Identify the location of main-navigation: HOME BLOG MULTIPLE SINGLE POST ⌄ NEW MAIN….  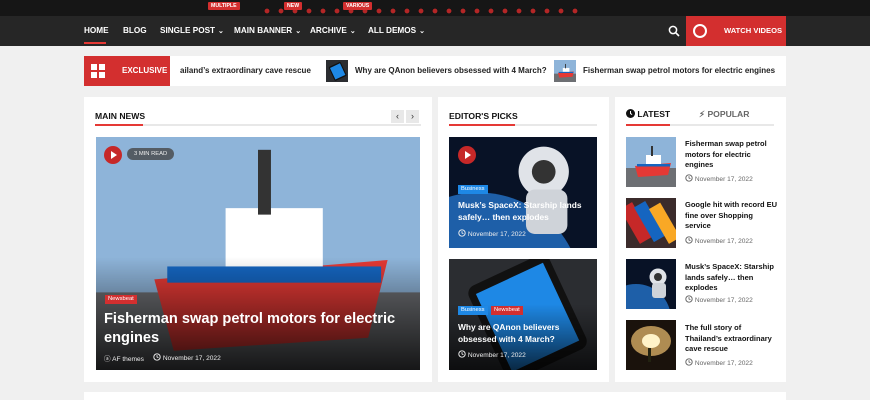
(435, 24).